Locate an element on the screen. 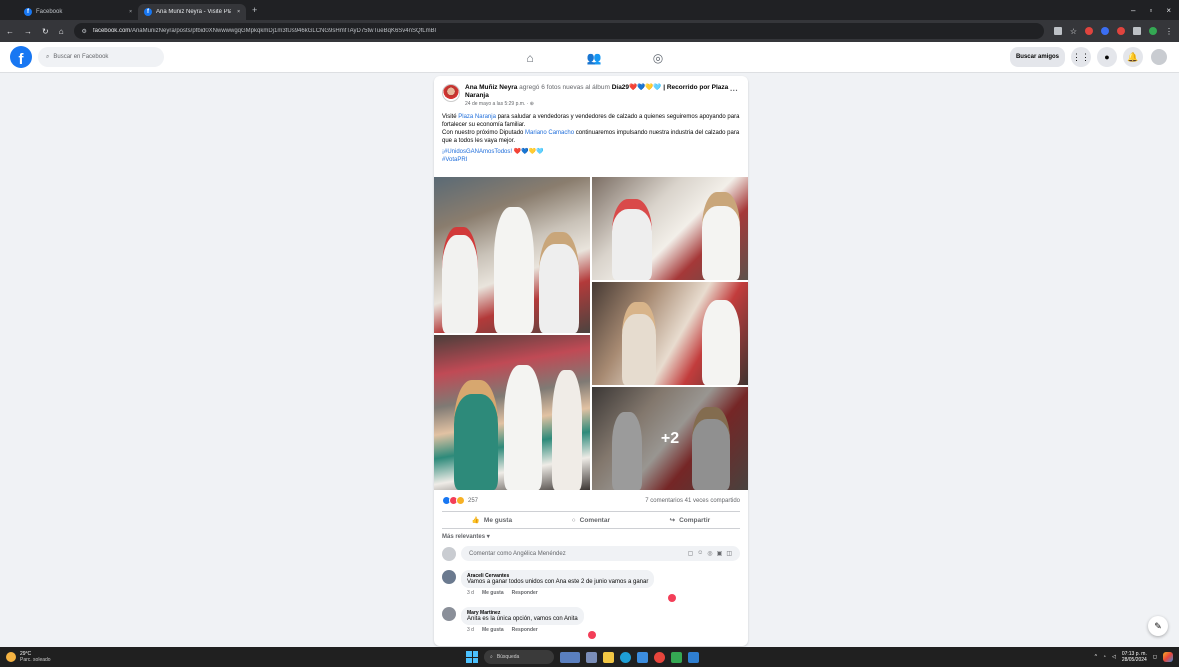 Image resolution: width=1179 pixels, height=667 pixels. minimize-icon: – is located at coordinates (1133, 10).